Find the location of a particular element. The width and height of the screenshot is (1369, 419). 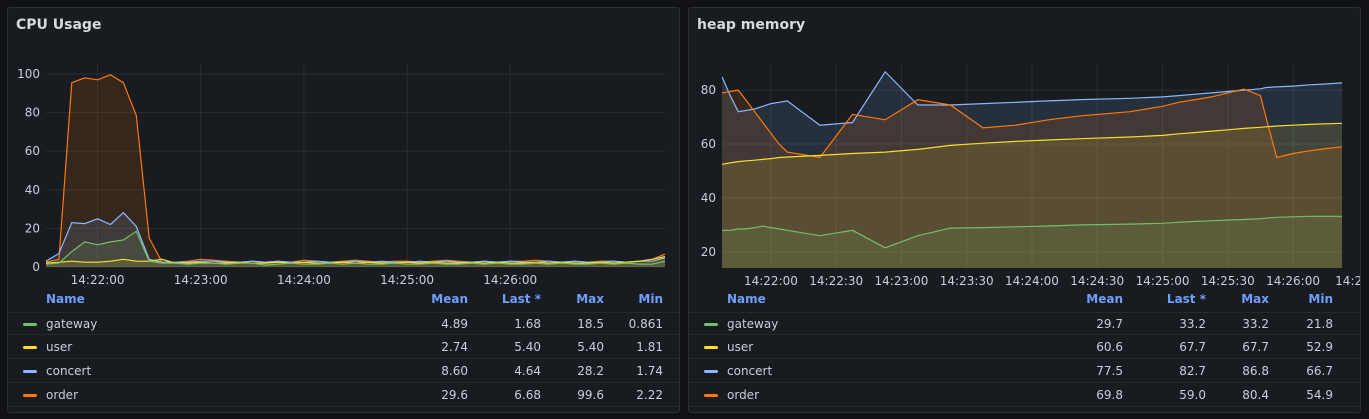

legend-mean: 8.60 is located at coordinates (454, 371).